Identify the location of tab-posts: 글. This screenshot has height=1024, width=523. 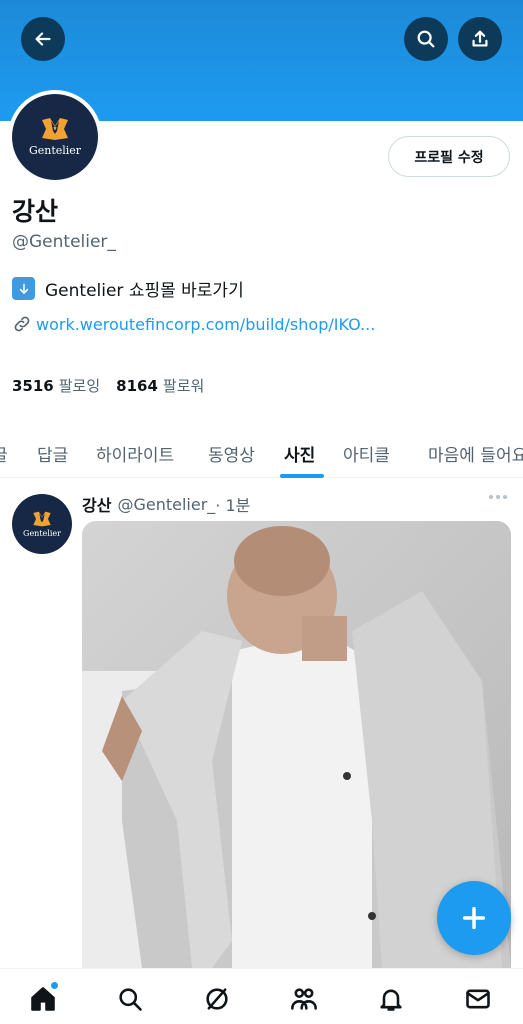
(4, 453).